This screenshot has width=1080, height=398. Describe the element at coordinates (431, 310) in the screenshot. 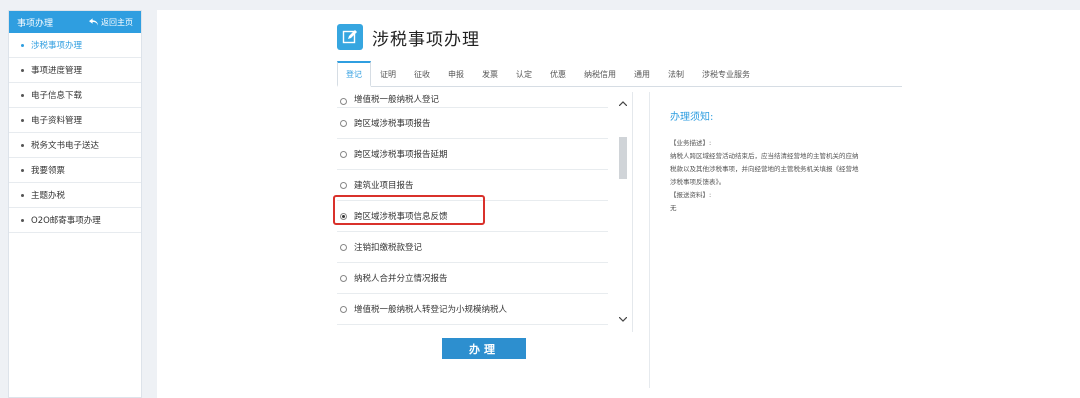

I see `list-item-label: 增值税一般纳税人转登记为小规模纳税人` at that location.